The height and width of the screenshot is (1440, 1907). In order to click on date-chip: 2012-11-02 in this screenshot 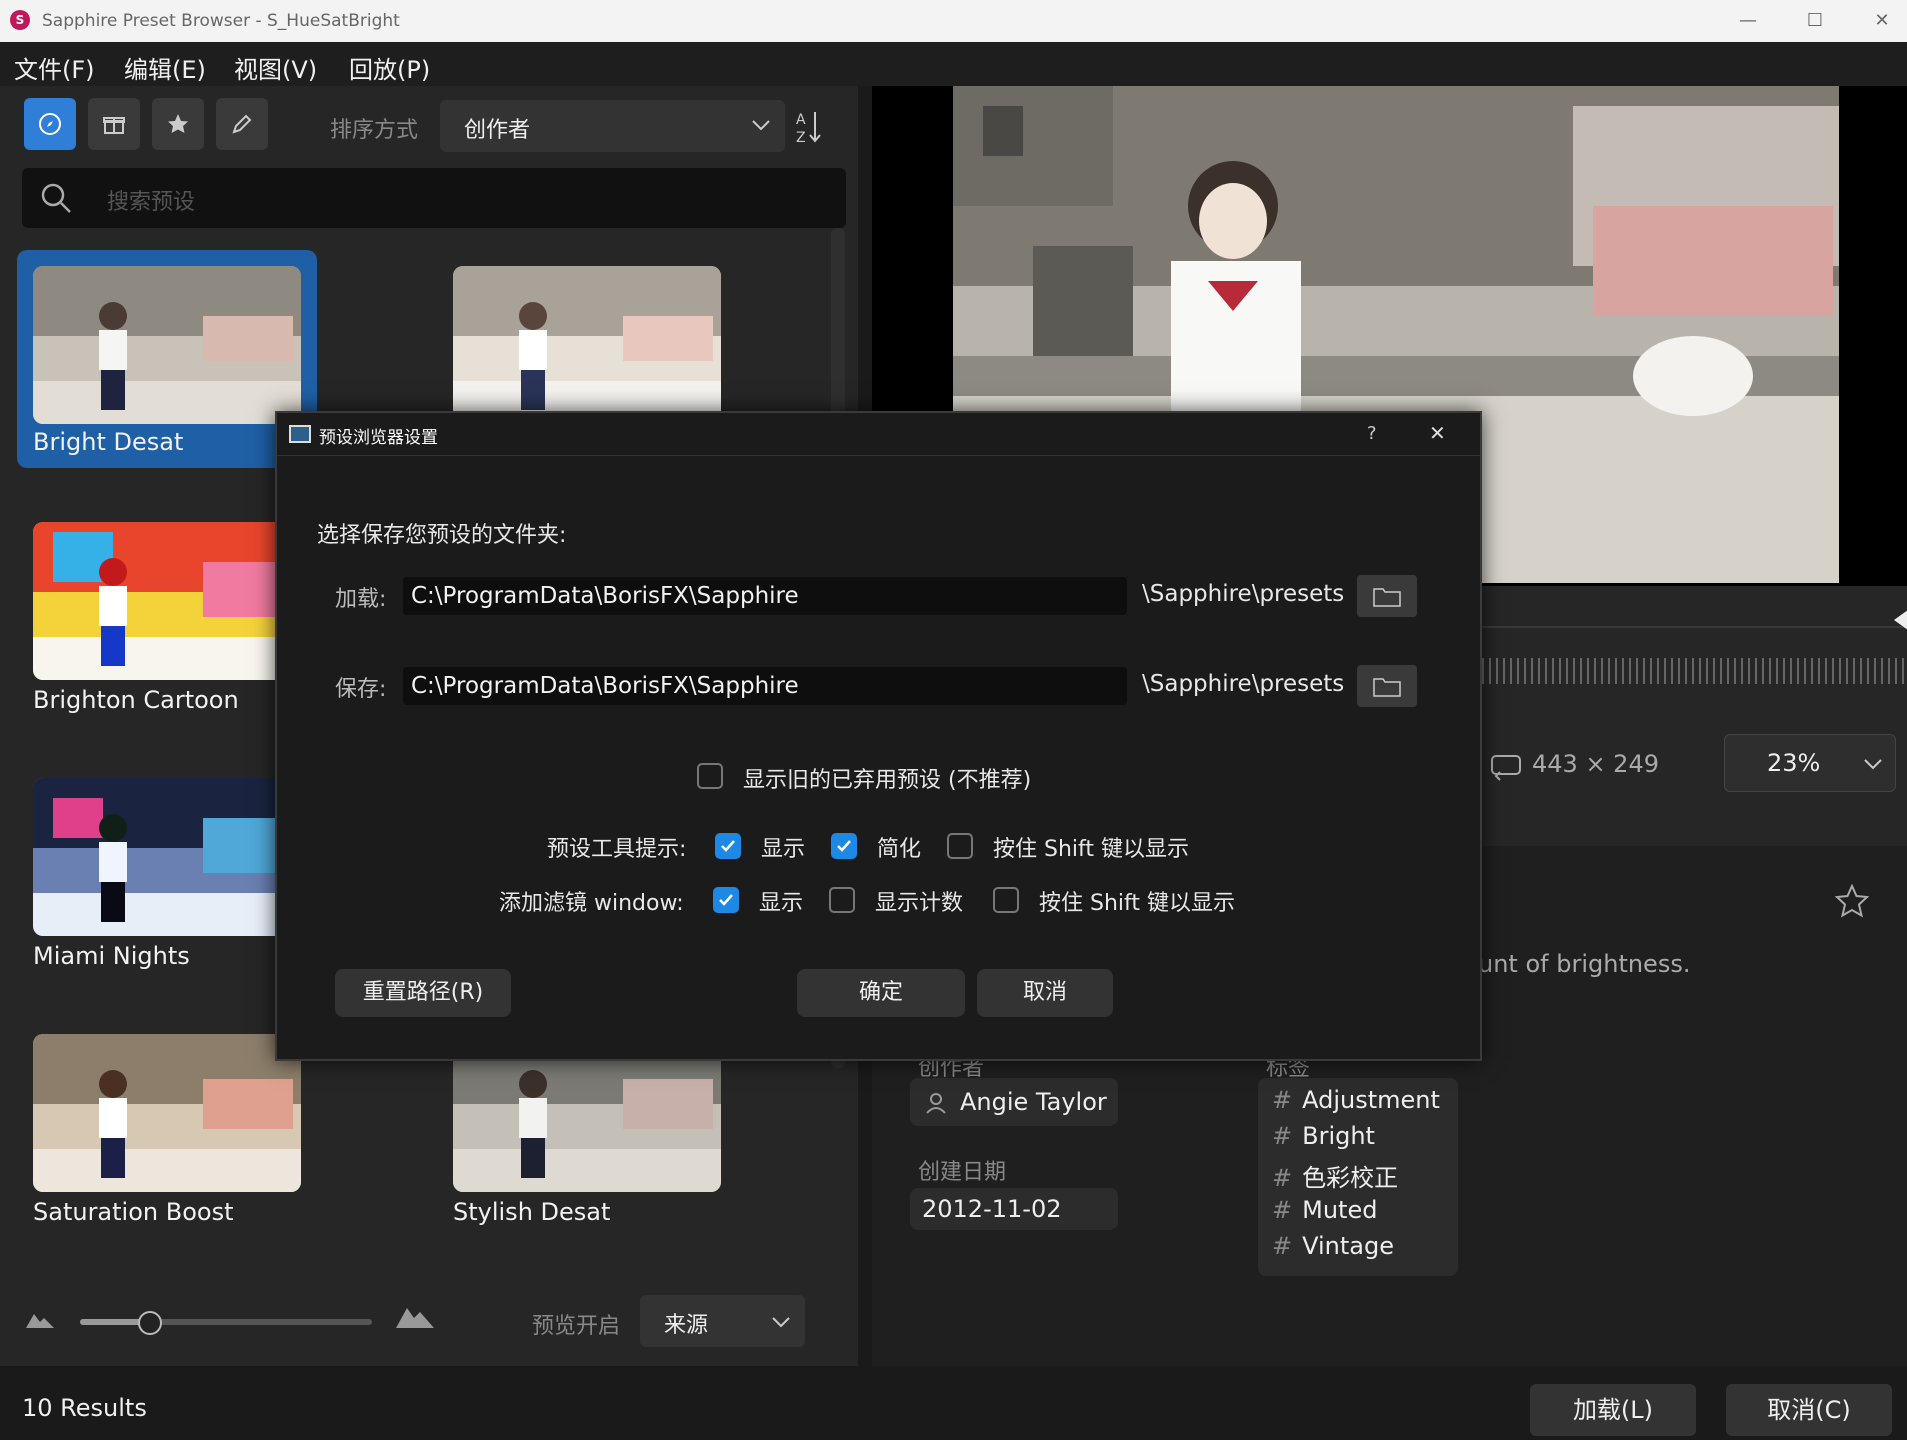, I will do `click(1014, 1209)`.